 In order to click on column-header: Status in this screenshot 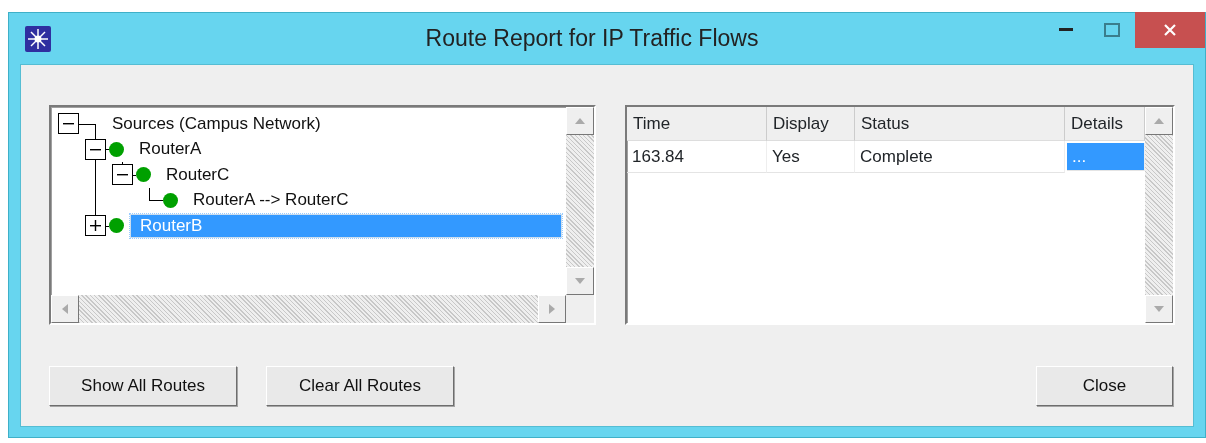, I will do `click(960, 124)`.